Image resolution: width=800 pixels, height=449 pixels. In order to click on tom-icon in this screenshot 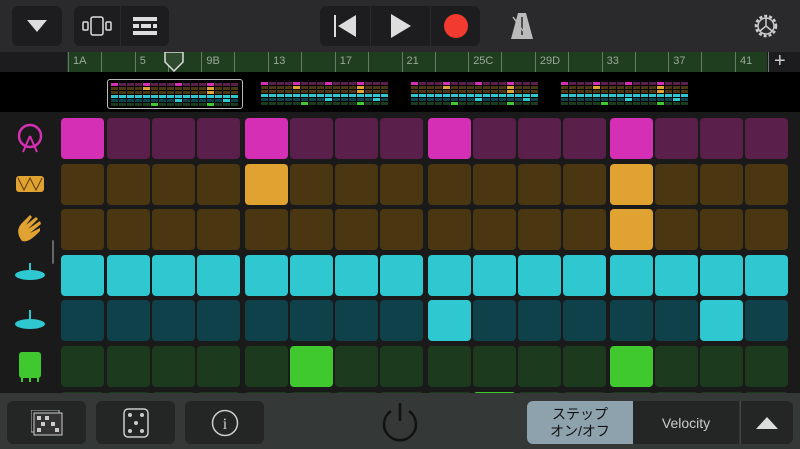, I will do `click(30, 366)`.